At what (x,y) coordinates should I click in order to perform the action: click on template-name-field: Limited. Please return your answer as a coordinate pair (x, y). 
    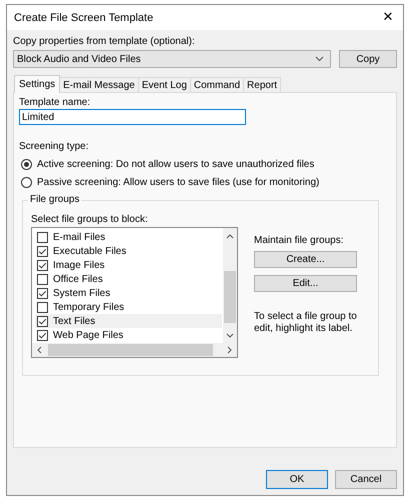
    Looking at the image, I should click on (132, 117).